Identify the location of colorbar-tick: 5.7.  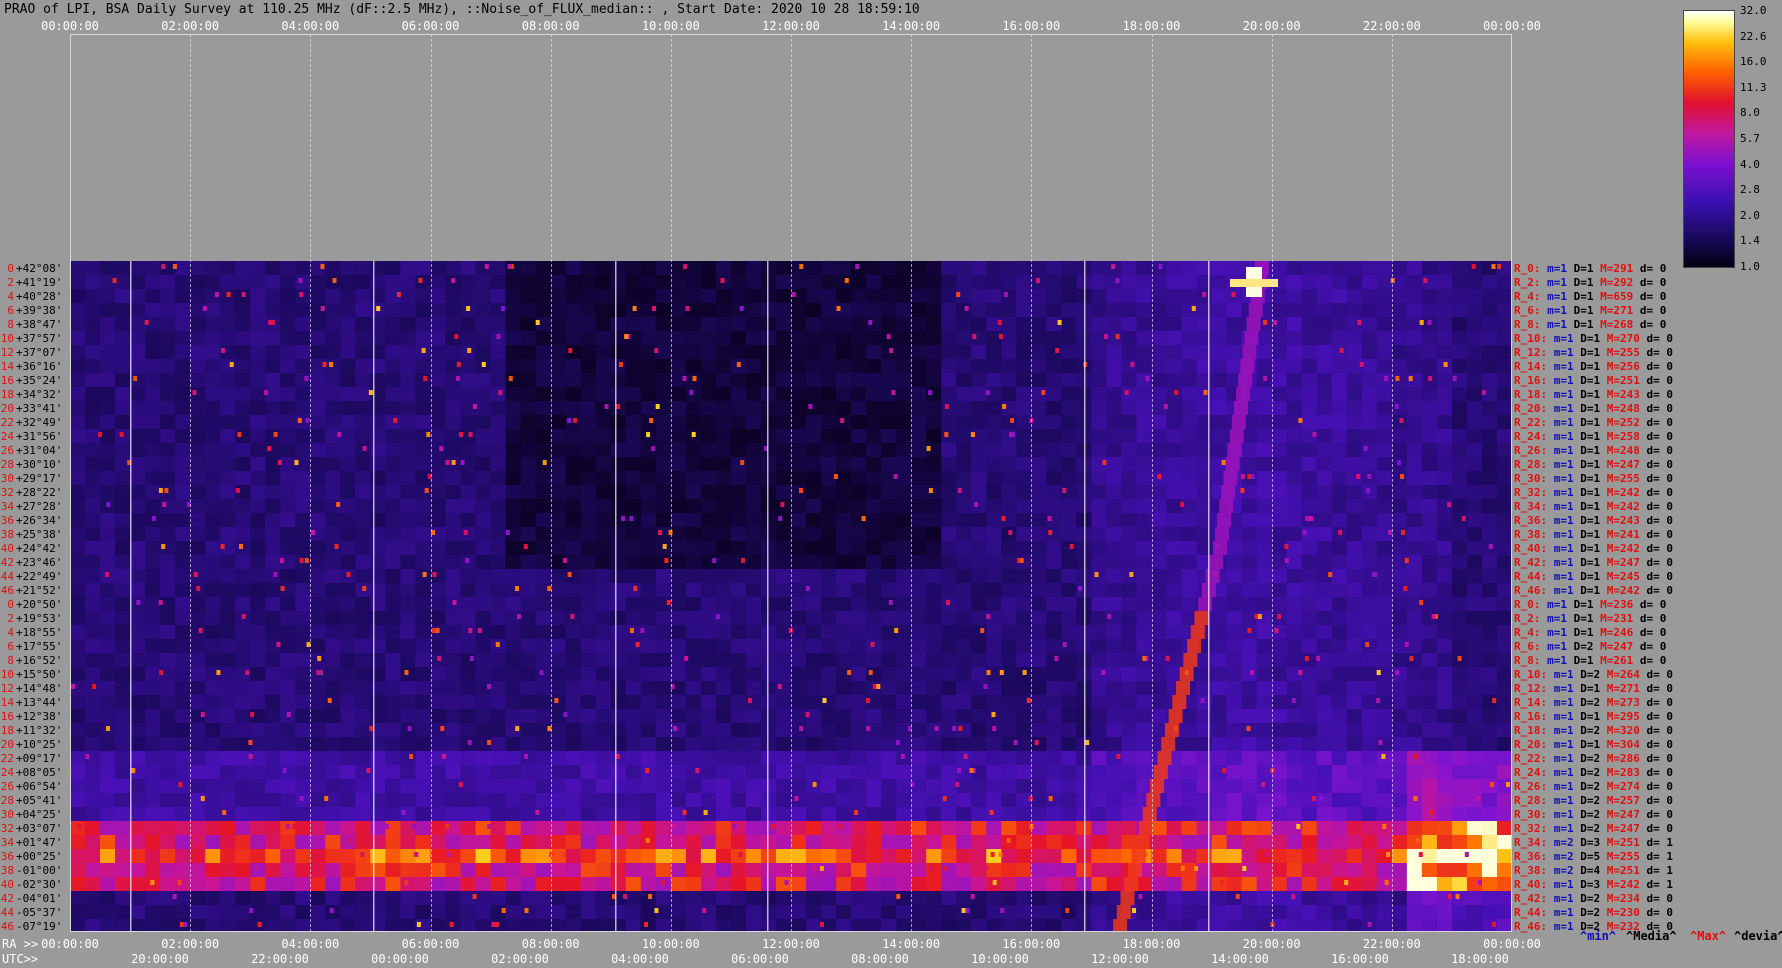
(1750, 138).